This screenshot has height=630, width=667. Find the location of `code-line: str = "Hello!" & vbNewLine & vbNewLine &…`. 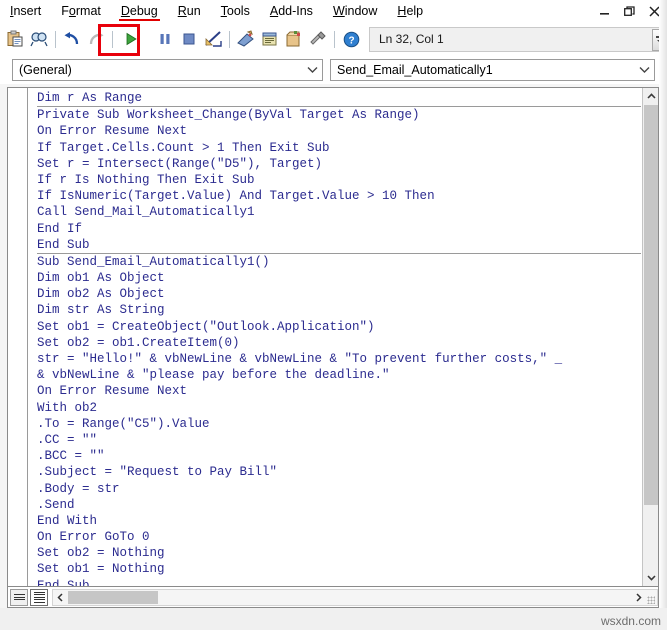

code-line: str = "Hello!" & vbNewLine & vbNewLine &… is located at coordinates (339, 359).